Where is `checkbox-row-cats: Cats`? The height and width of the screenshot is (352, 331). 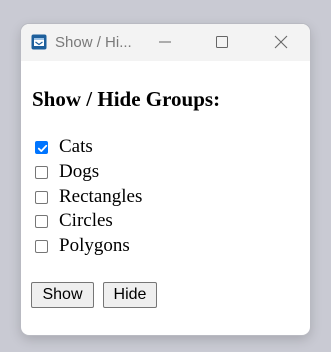 checkbox-row-cats: Cats is located at coordinates (64, 147).